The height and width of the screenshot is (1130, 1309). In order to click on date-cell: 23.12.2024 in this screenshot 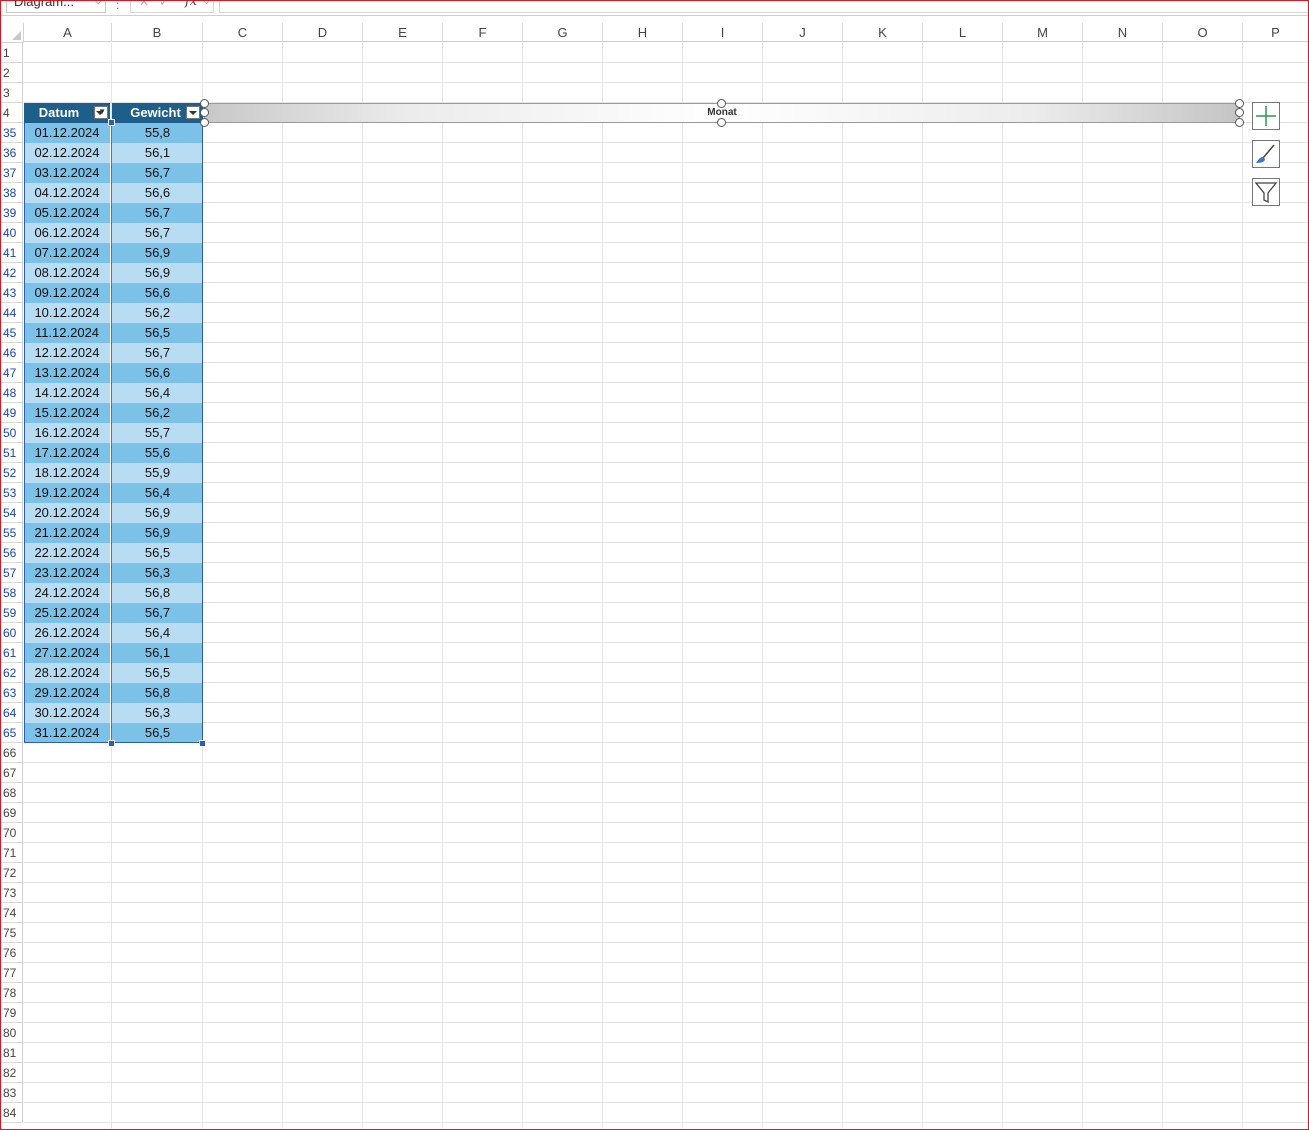, I will do `click(67, 573)`.